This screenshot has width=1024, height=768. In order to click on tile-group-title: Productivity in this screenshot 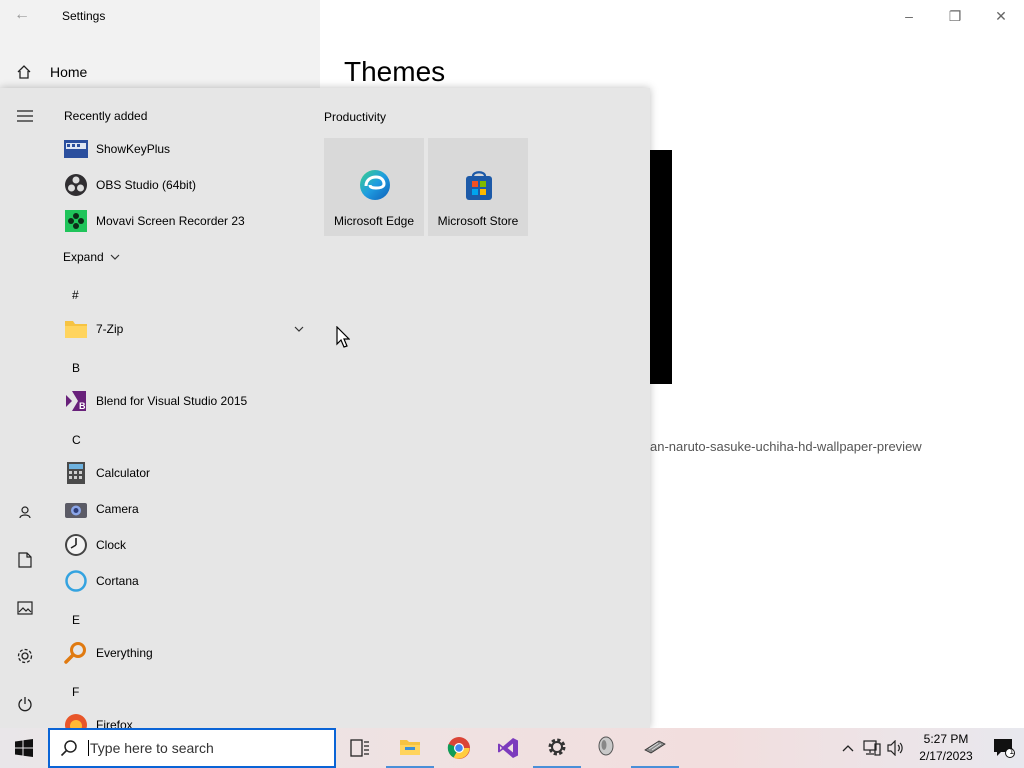, I will do `click(355, 117)`.